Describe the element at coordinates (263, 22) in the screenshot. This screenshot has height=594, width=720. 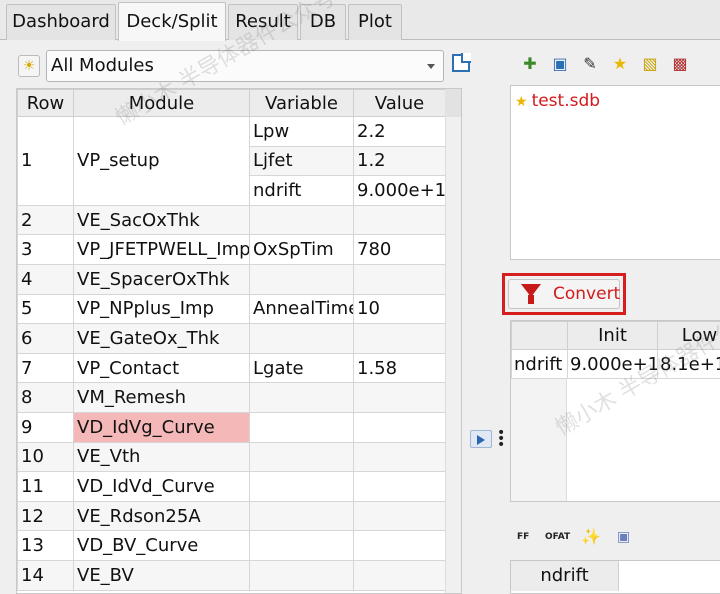
I see `tab-result: Result` at that location.